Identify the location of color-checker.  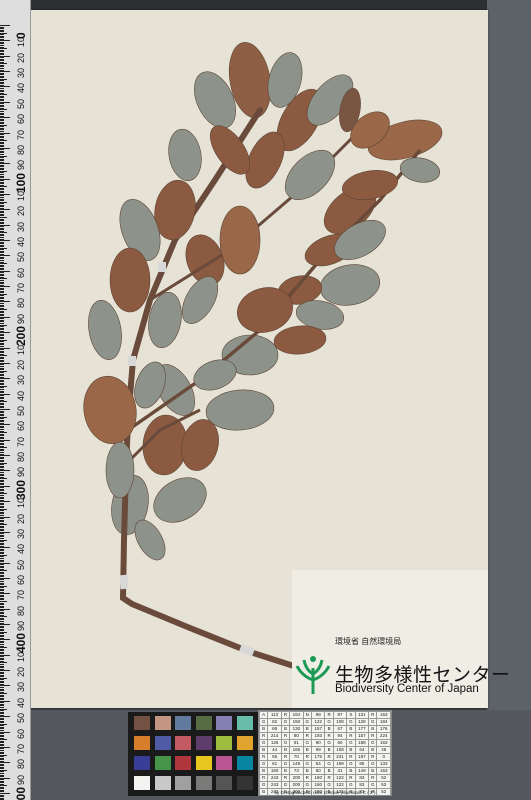
(193, 754).